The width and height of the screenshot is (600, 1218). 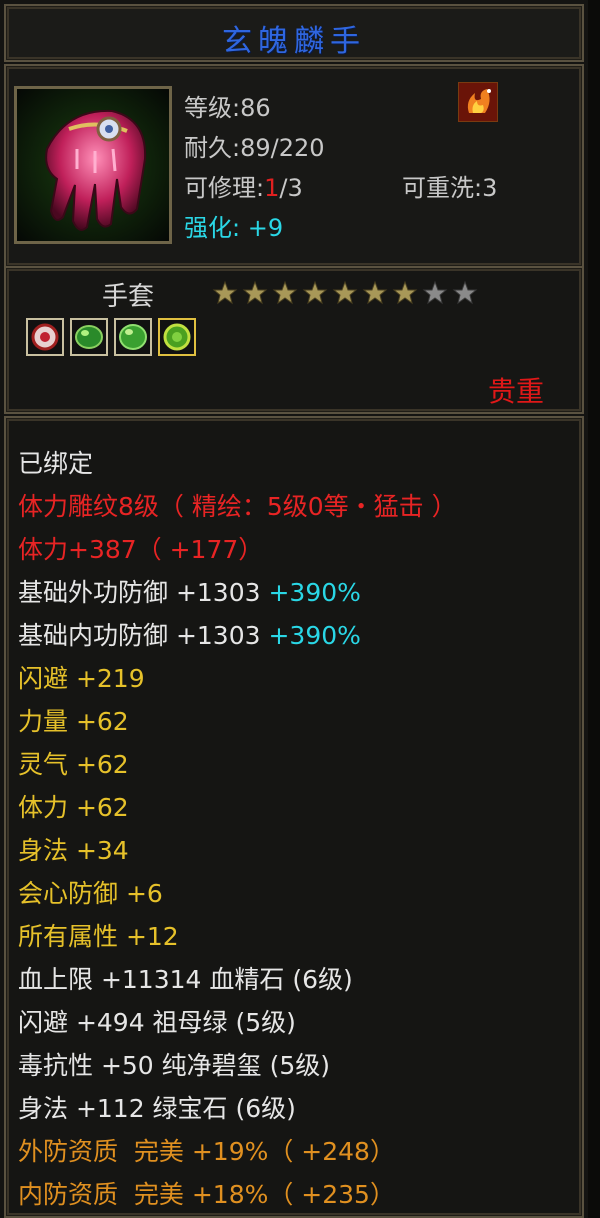 What do you see at coordinates (450, 188) in the screenshot?
I see `reforge-count: 可重洗:3` at bounding box center [450, 188].